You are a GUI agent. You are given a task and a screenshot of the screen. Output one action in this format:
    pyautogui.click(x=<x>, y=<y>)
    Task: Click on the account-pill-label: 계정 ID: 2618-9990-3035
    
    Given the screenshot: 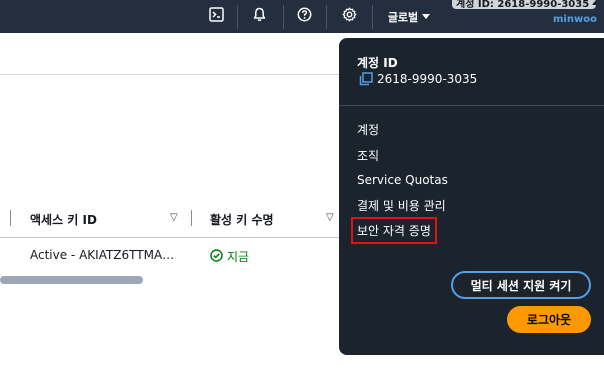 What is the action you would take?
    pyautogui.click(x=523, y=4)
    